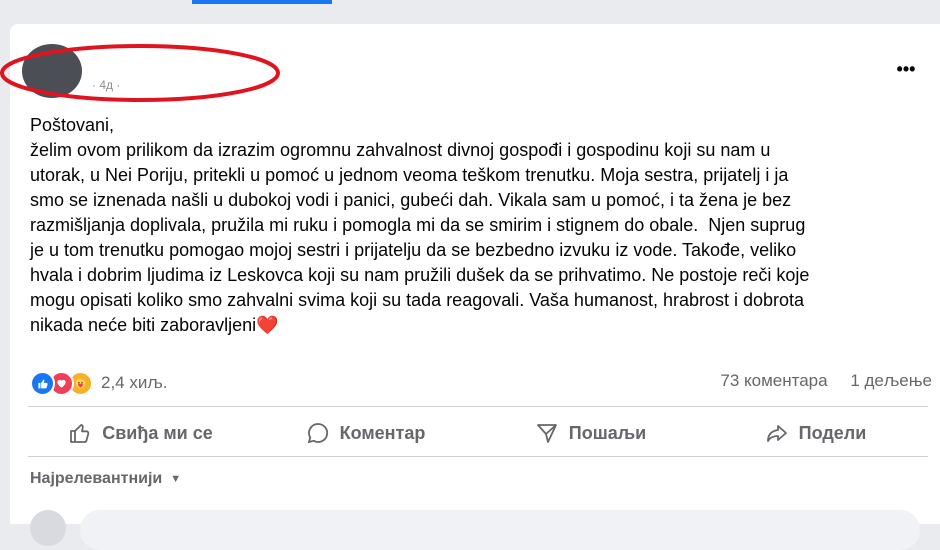 The image size is (940, 550). What do you see at coordinates (607, 432) in the screenshot?
I see `send-button-label: Пошаљи` at bounding box center [607, 432].